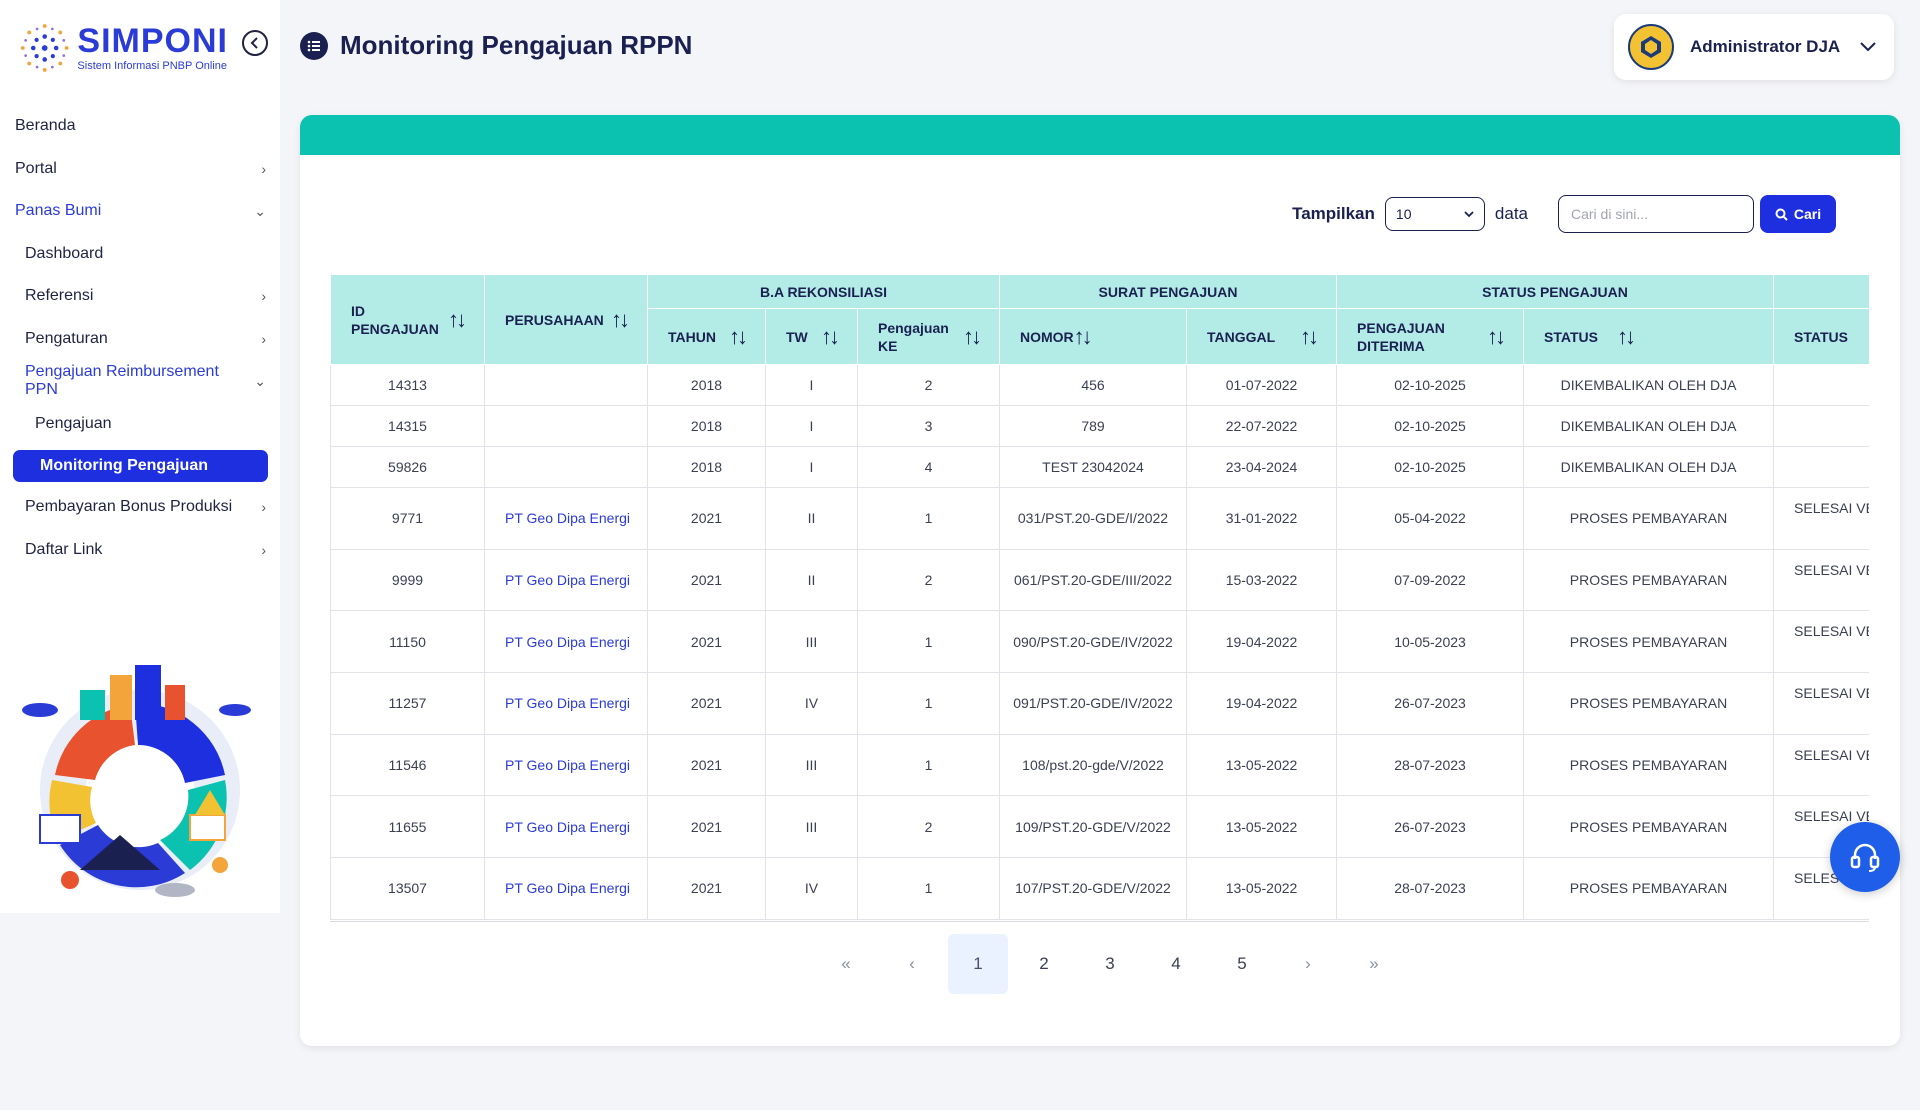  I want to click on chevron-down-icon, so click(1469, 214).